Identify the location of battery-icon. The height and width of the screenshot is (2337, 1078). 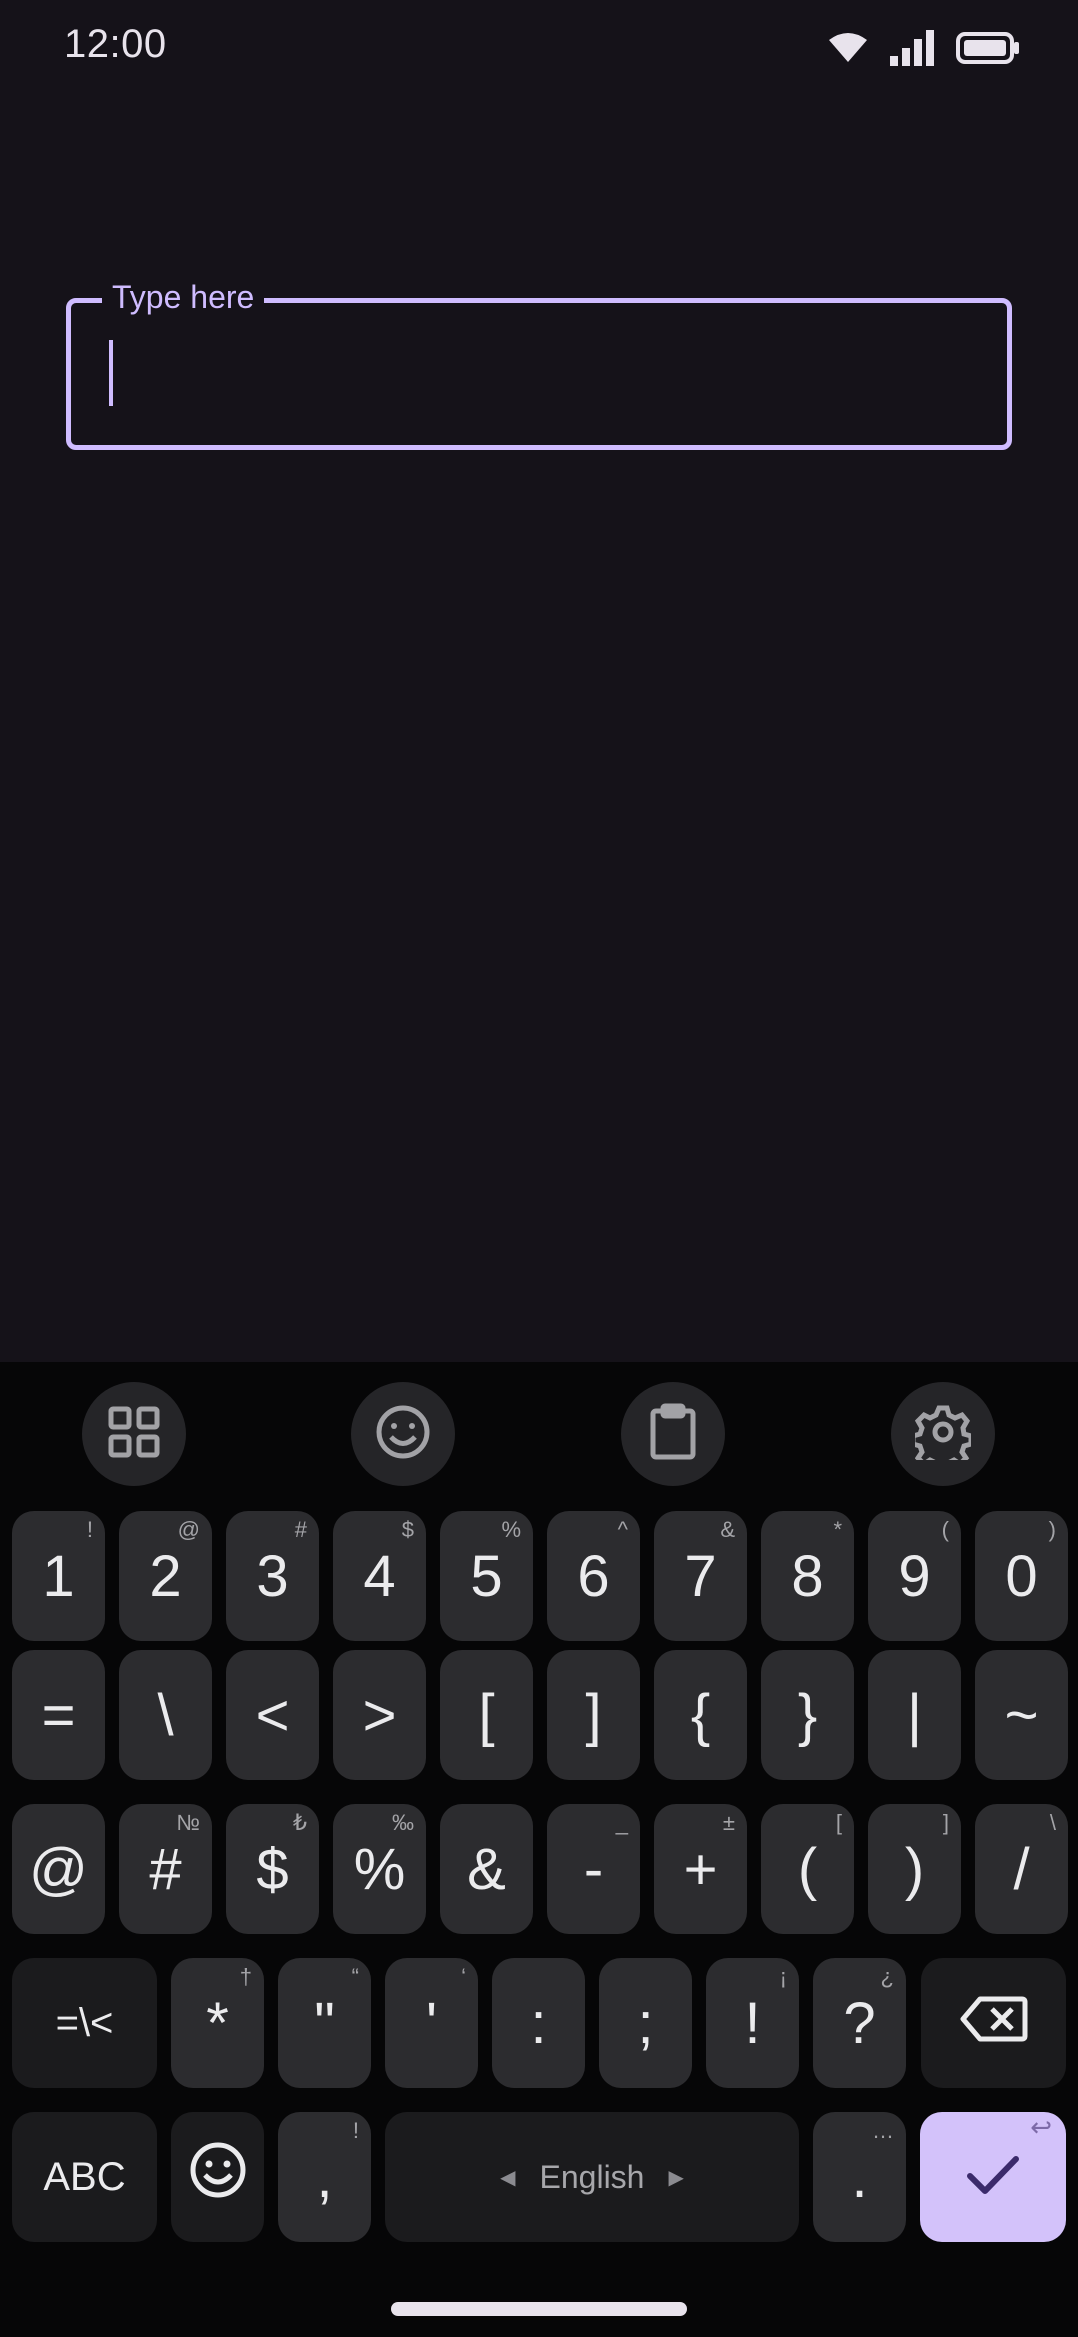
(988, 48).